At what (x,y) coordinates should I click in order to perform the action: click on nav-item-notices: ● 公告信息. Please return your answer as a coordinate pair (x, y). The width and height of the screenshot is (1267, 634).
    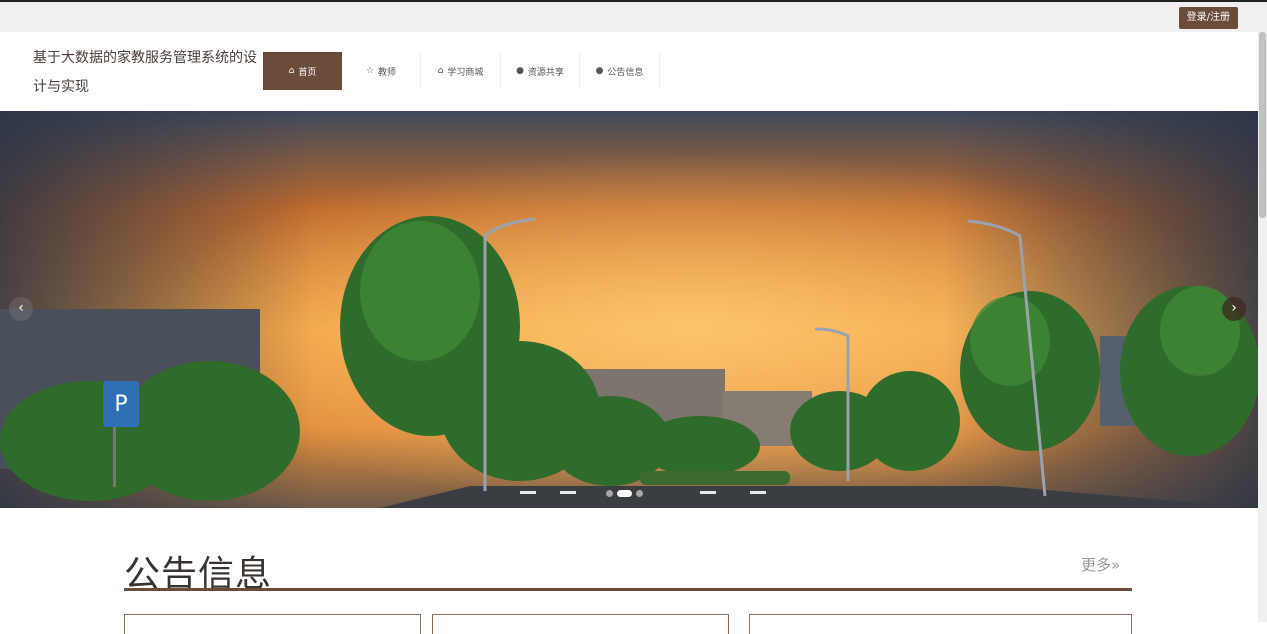
    Looking at the image, I should click on (620, 71).